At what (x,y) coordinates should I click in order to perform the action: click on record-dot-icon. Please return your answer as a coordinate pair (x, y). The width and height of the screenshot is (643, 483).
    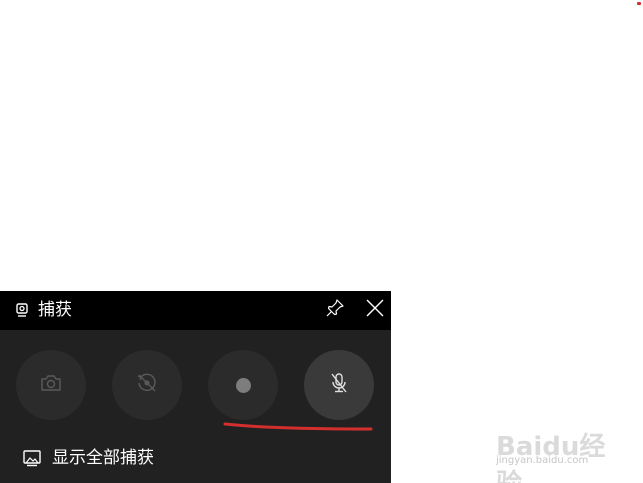
    Looking at the image, I should click on (243, 385).